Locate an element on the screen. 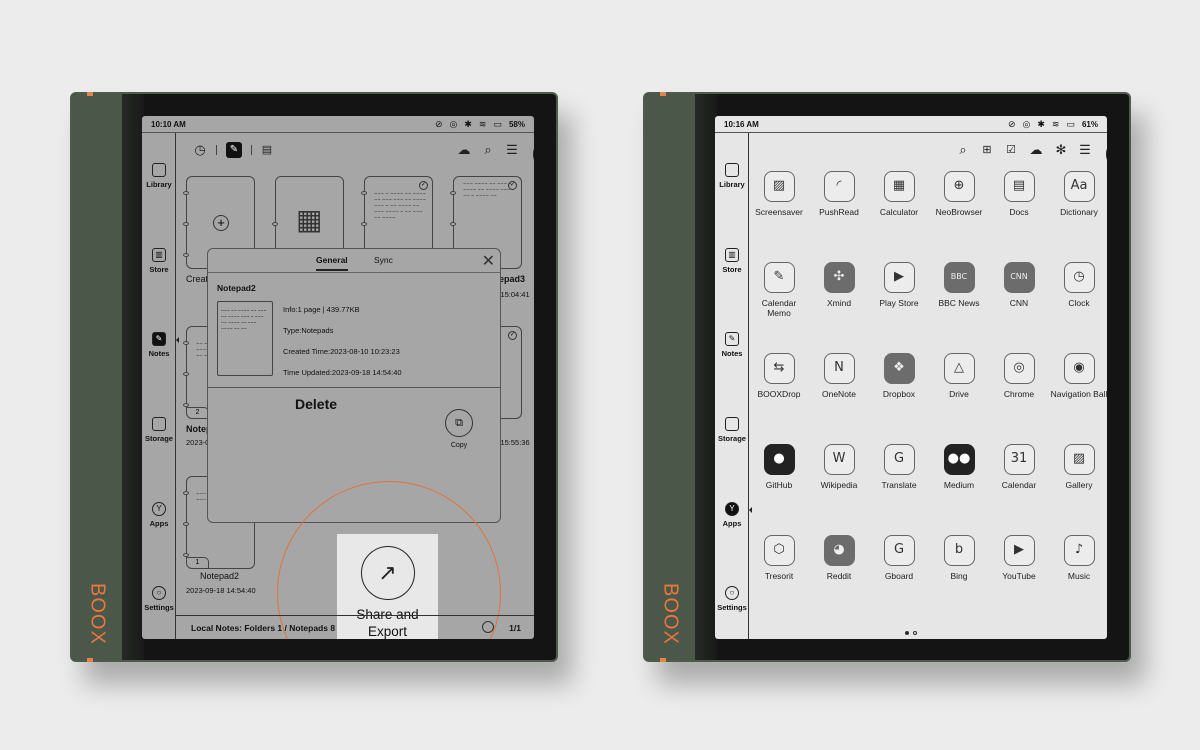  sidebar-item-label: Library is located at coordinates (732, 184).